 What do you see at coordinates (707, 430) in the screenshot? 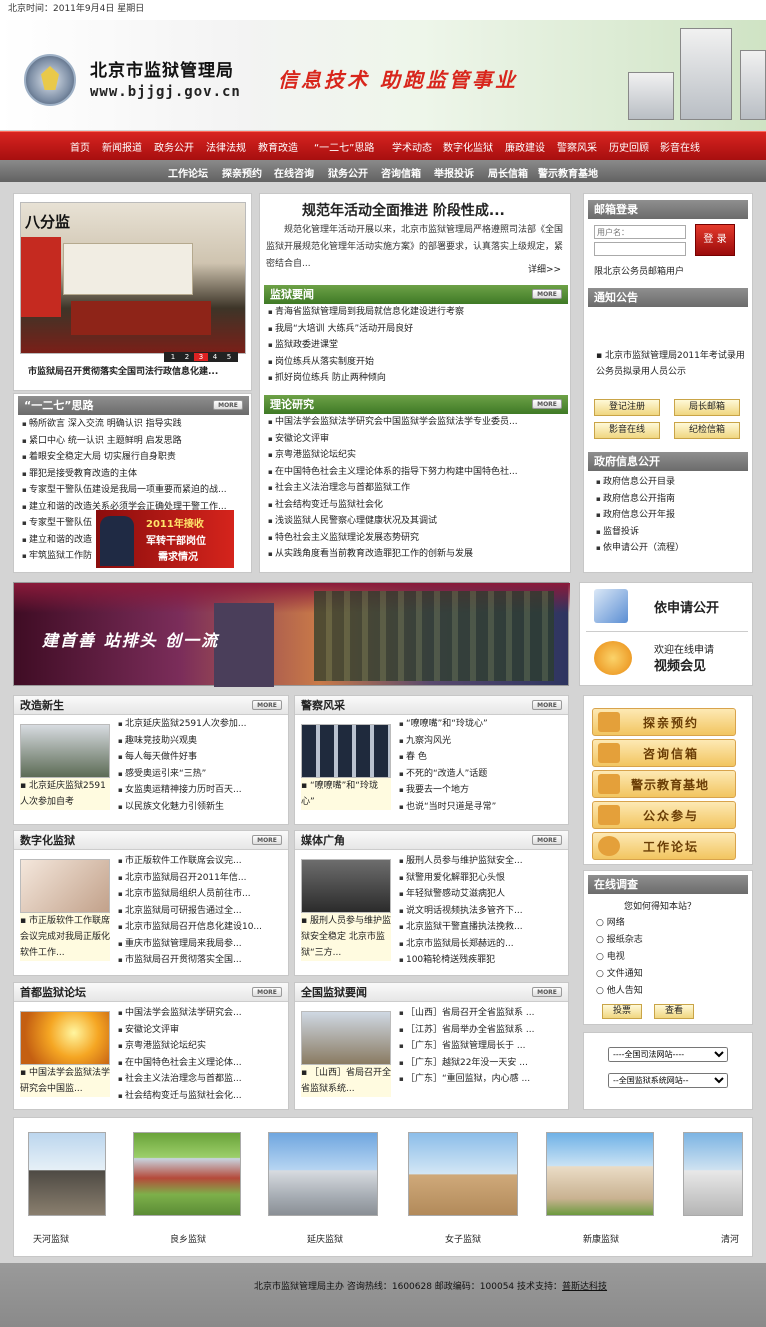
I see `discipline-mailbox-button: 纪检信箱` at bounding box center [707, 430].